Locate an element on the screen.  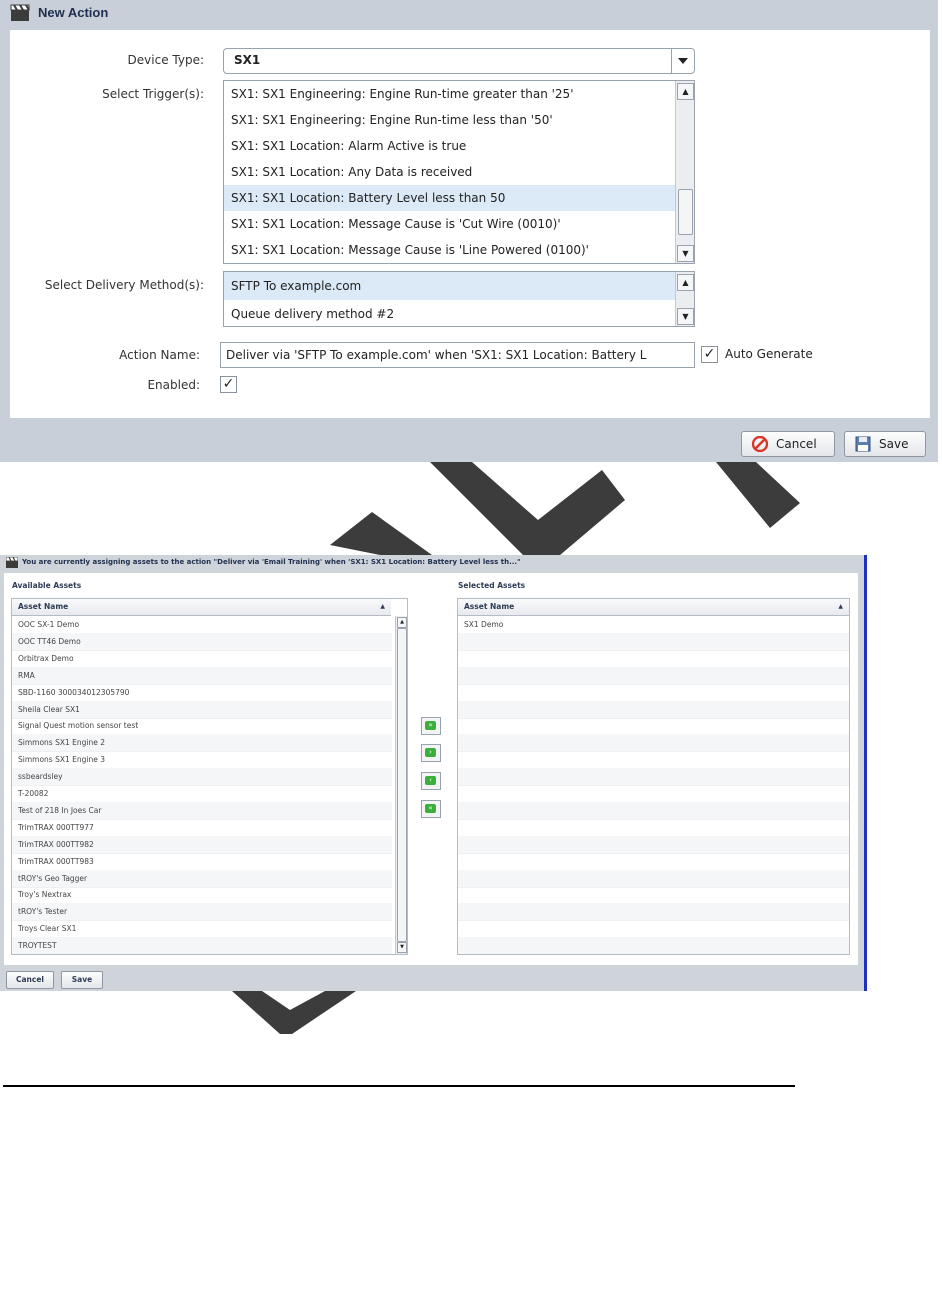
asset-row: TROYTEST is located at coordinates (202, 945).